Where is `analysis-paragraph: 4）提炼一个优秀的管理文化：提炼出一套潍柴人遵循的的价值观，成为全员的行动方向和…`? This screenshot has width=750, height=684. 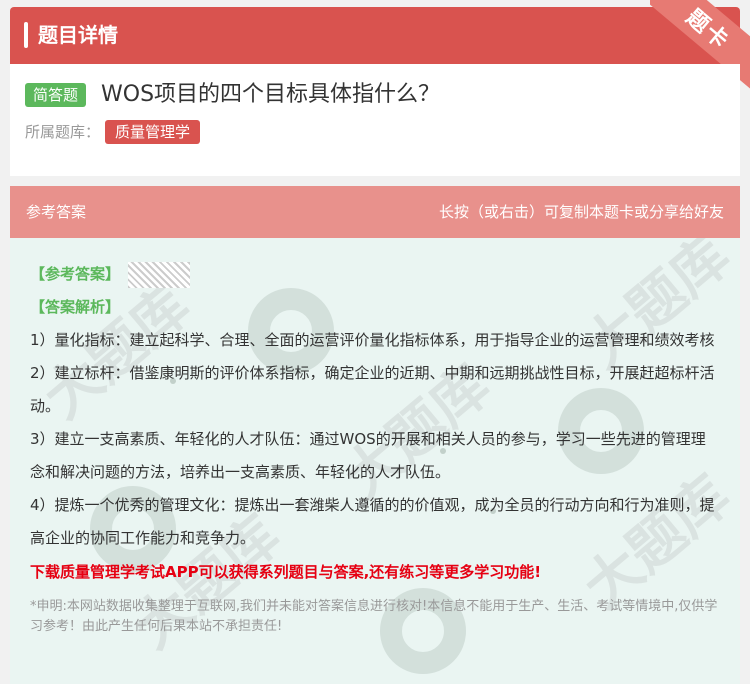
analysis-paragraph: 4）提炼一个优秀的管理文化：提炼出一套潍柴人遵循的的价值观，成为全员的行动方向和… is located at coordinates (372, 521).